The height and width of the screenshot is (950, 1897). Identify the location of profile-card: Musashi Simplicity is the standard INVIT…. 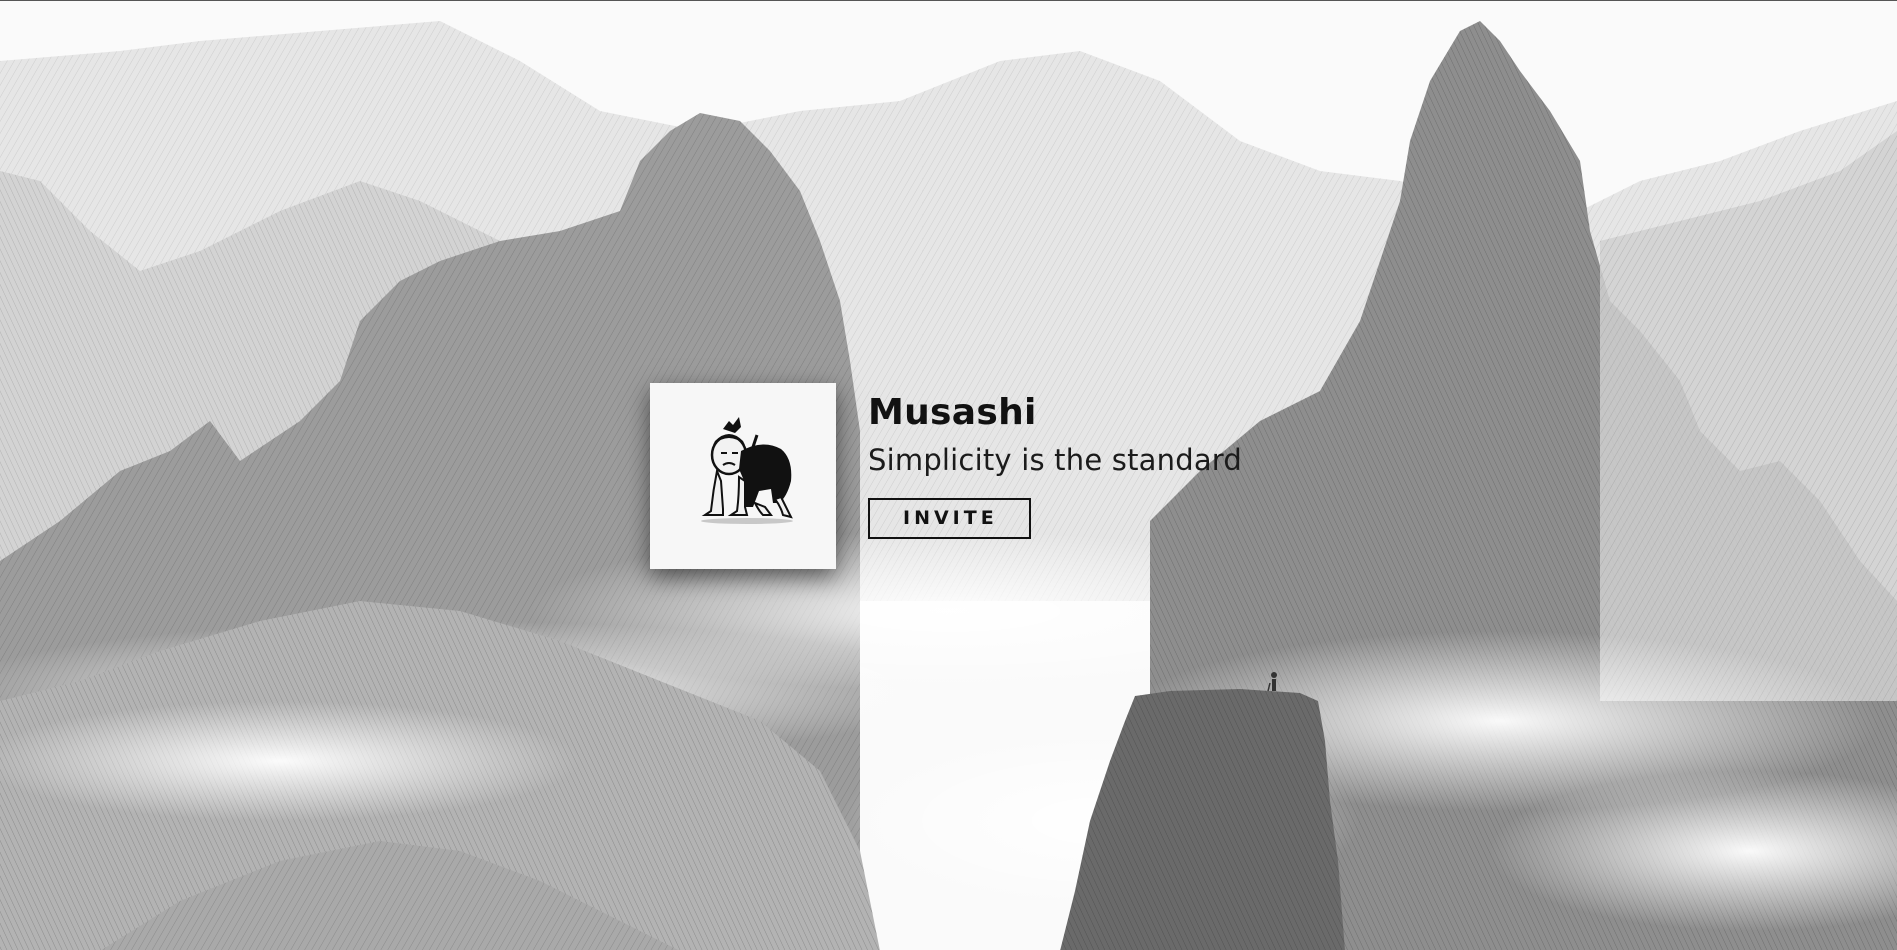
(946, 476).